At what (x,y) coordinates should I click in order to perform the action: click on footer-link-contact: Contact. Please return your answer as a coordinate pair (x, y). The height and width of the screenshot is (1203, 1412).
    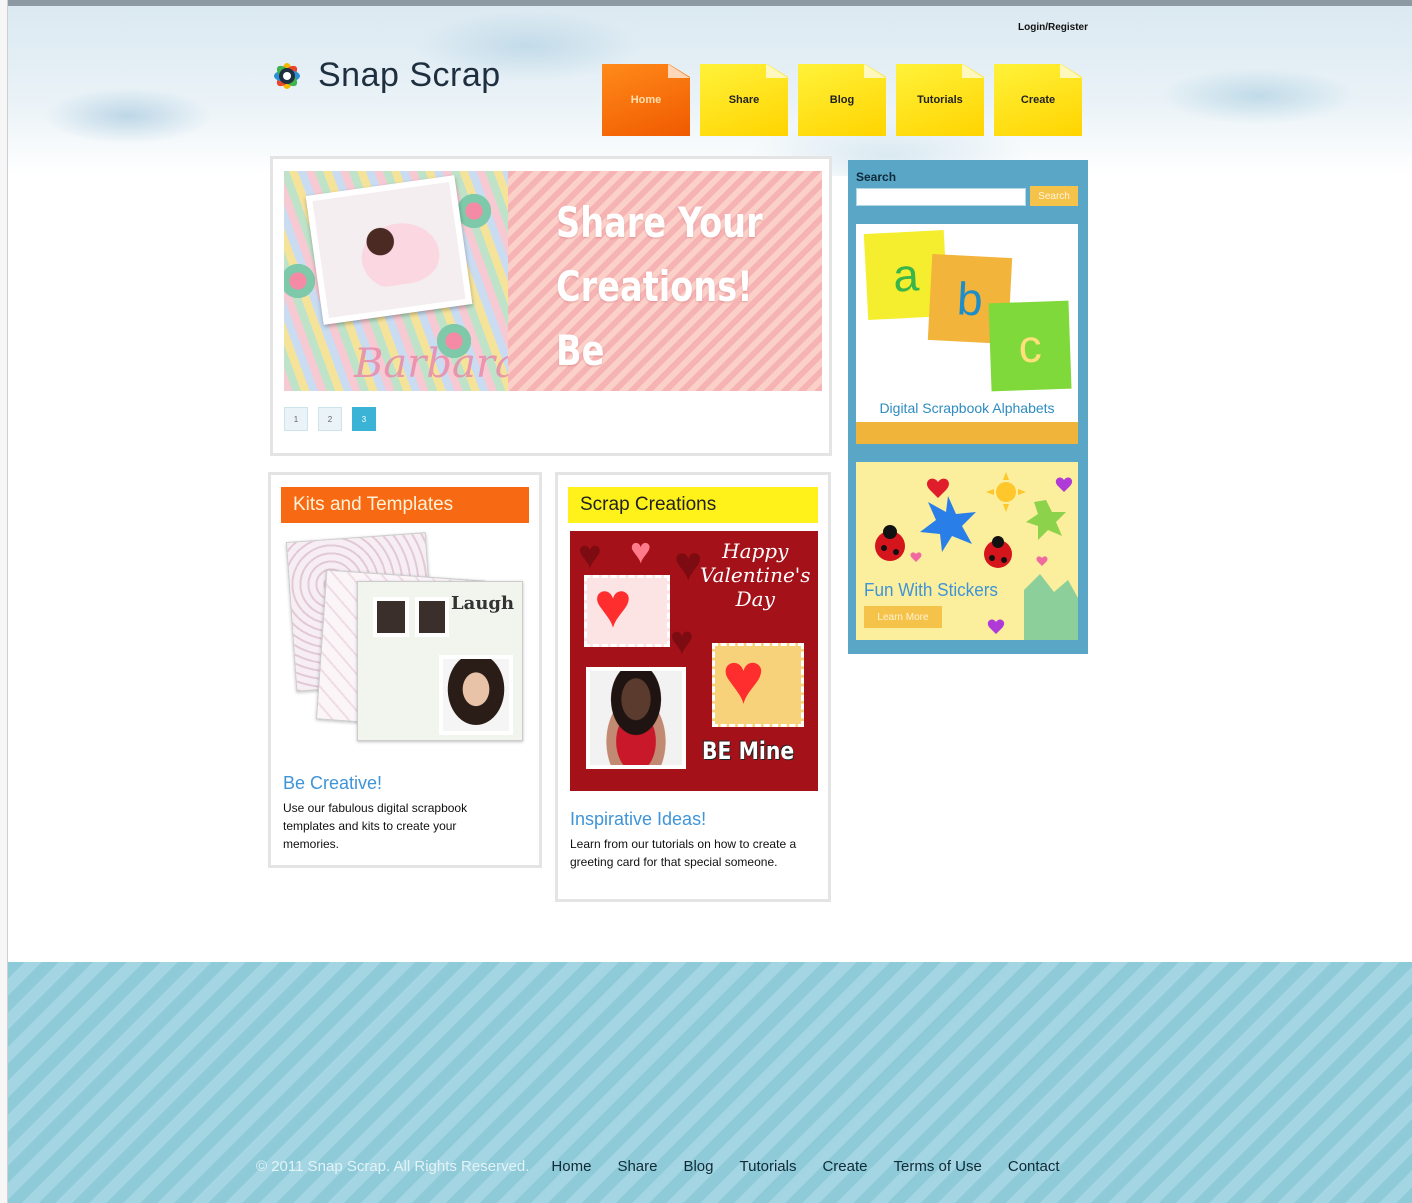
    Looking at the image, I should click on (1034, 1166).